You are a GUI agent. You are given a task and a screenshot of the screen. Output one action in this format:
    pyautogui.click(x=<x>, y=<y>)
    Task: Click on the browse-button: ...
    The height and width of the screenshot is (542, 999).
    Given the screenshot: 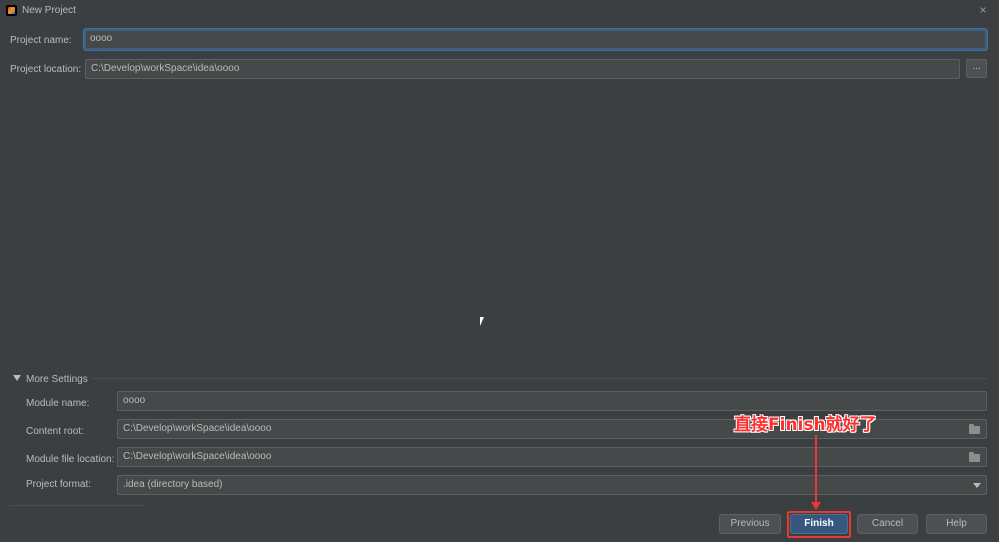 What is the action you would take?
    pyautogui.click(x=976, y=68)
    